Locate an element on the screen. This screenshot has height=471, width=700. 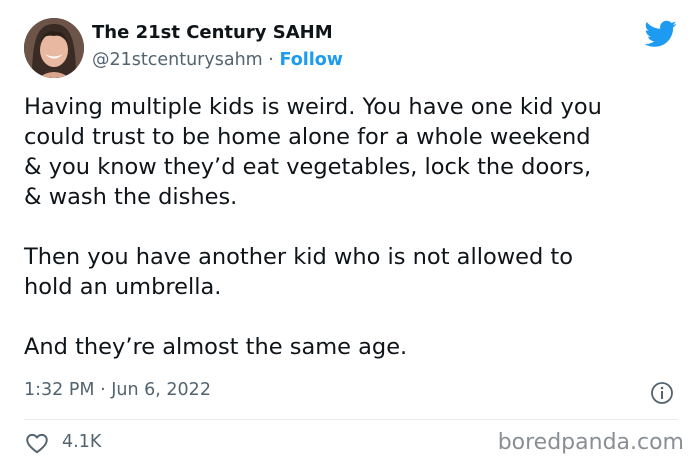
author-name: The 21st Century SAHM is located at coordinates (212, 32).